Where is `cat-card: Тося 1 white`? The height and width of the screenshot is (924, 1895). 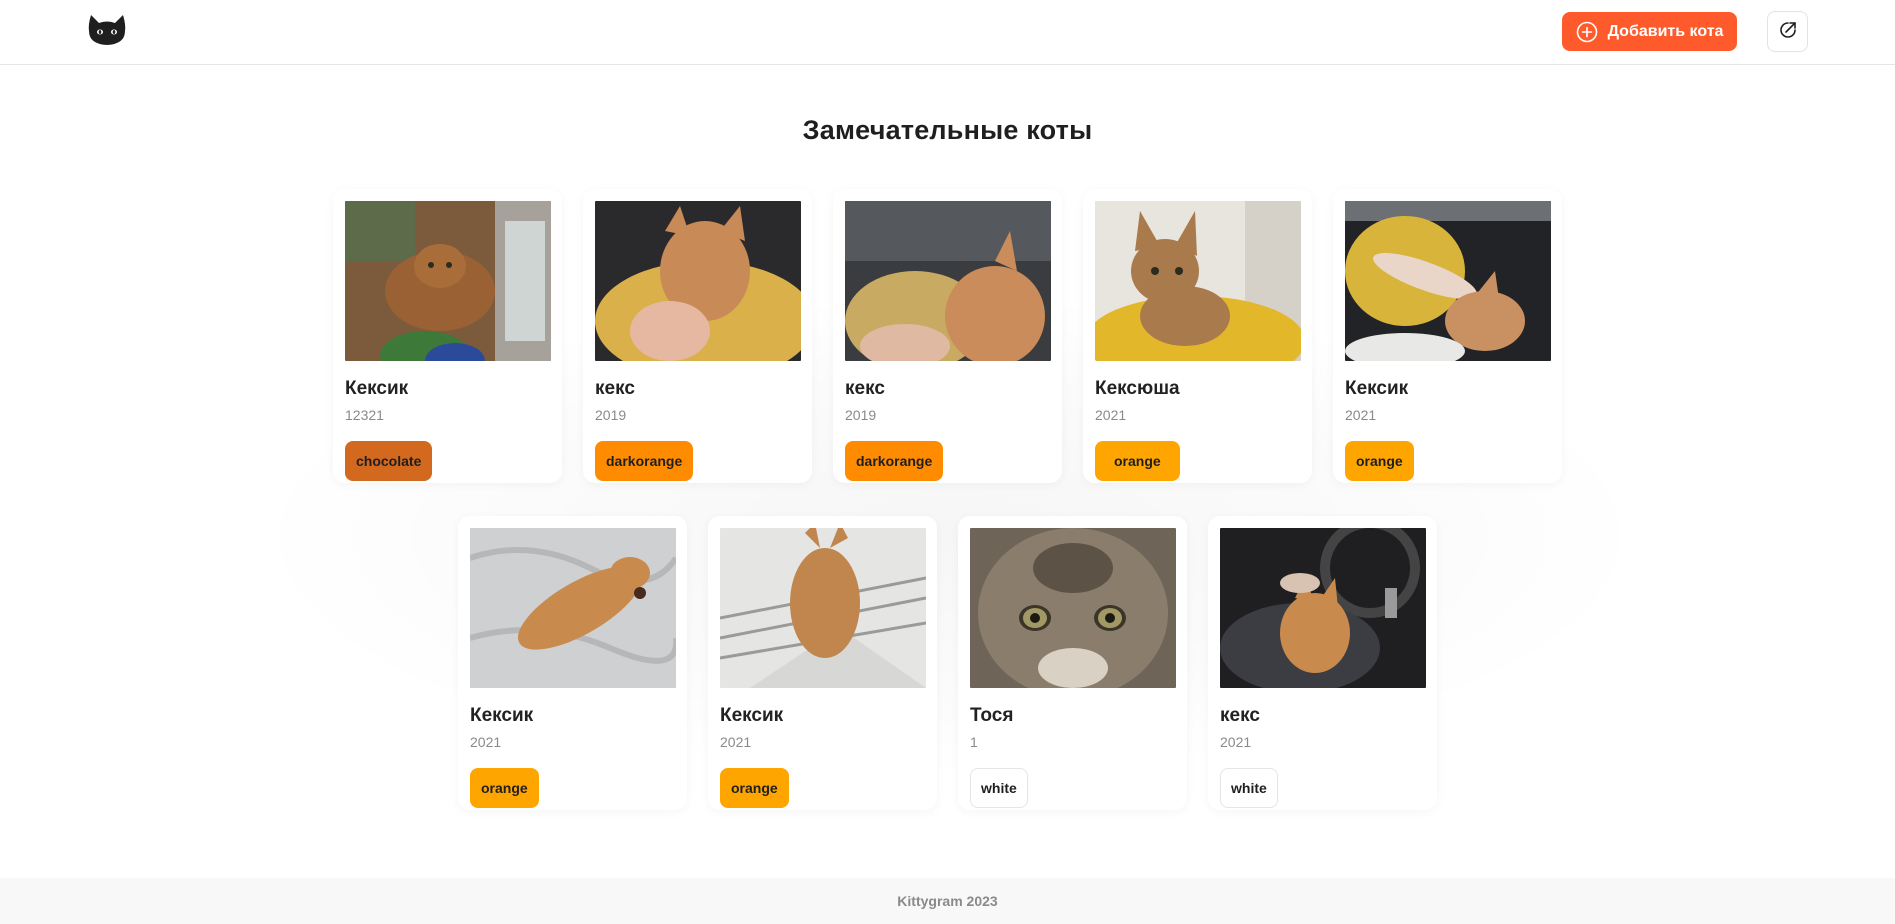 cat-card: Тося 1 white is located at coordinates (1072, 663).